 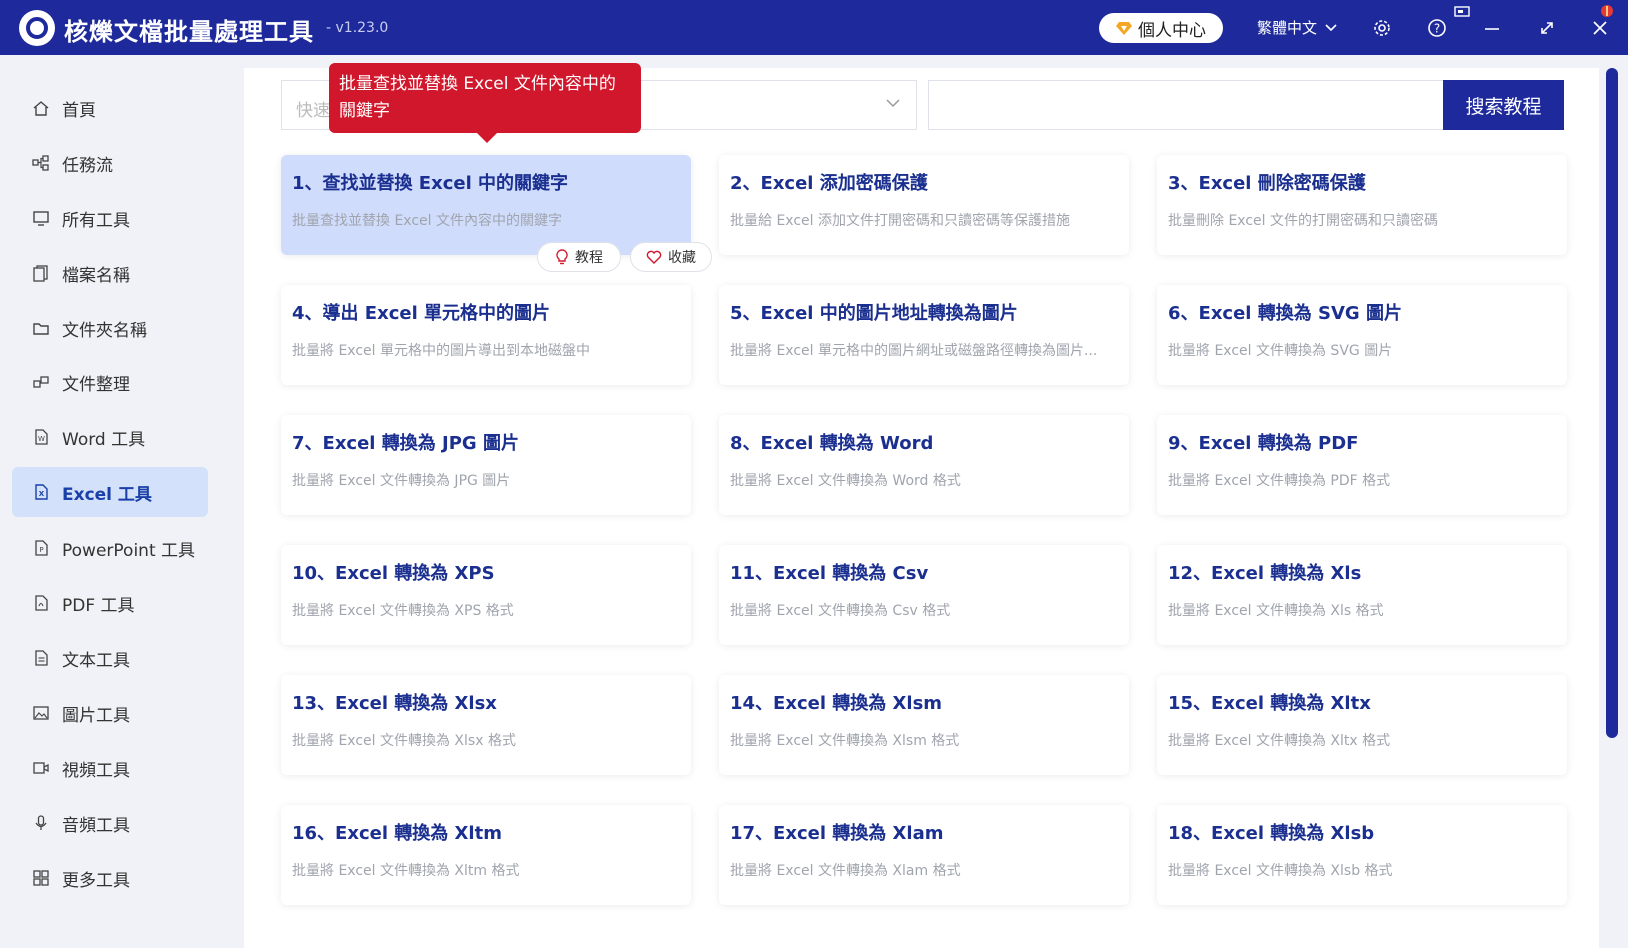 What do you see at coordinates (1462, 12) in the screenshot?
I see `screen-icon` at bounding box center [1462, 12].